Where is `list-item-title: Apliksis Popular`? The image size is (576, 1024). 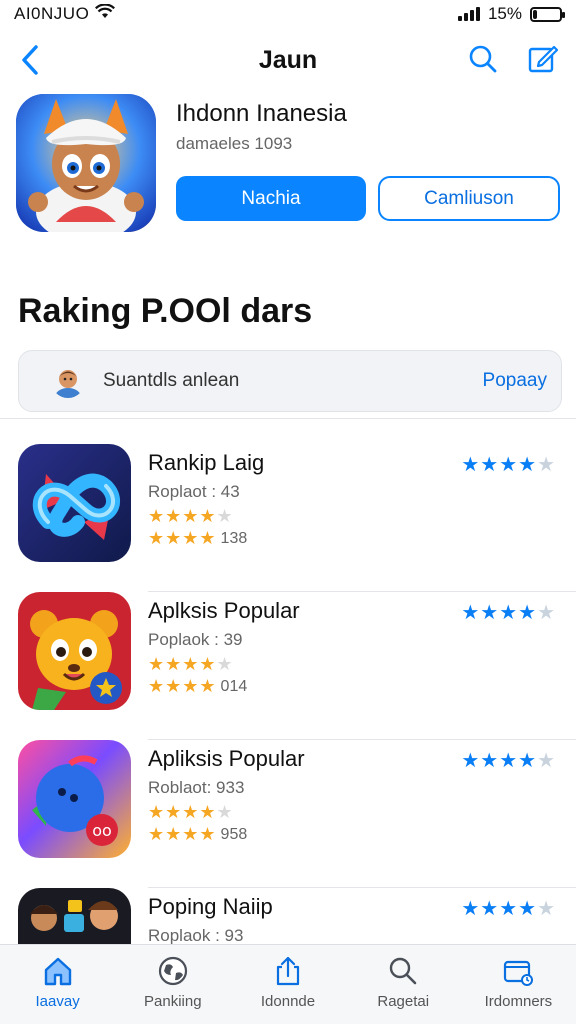
list-item-title: Apliksis Popular is located at coordinates (226, 758).